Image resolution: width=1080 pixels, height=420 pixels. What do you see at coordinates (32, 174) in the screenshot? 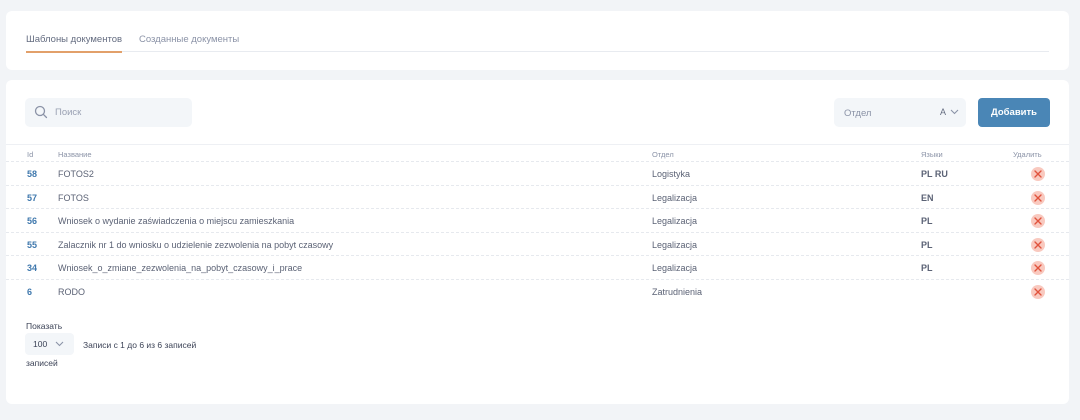
I see `row-id: 58` at bounding box center [32, 174].